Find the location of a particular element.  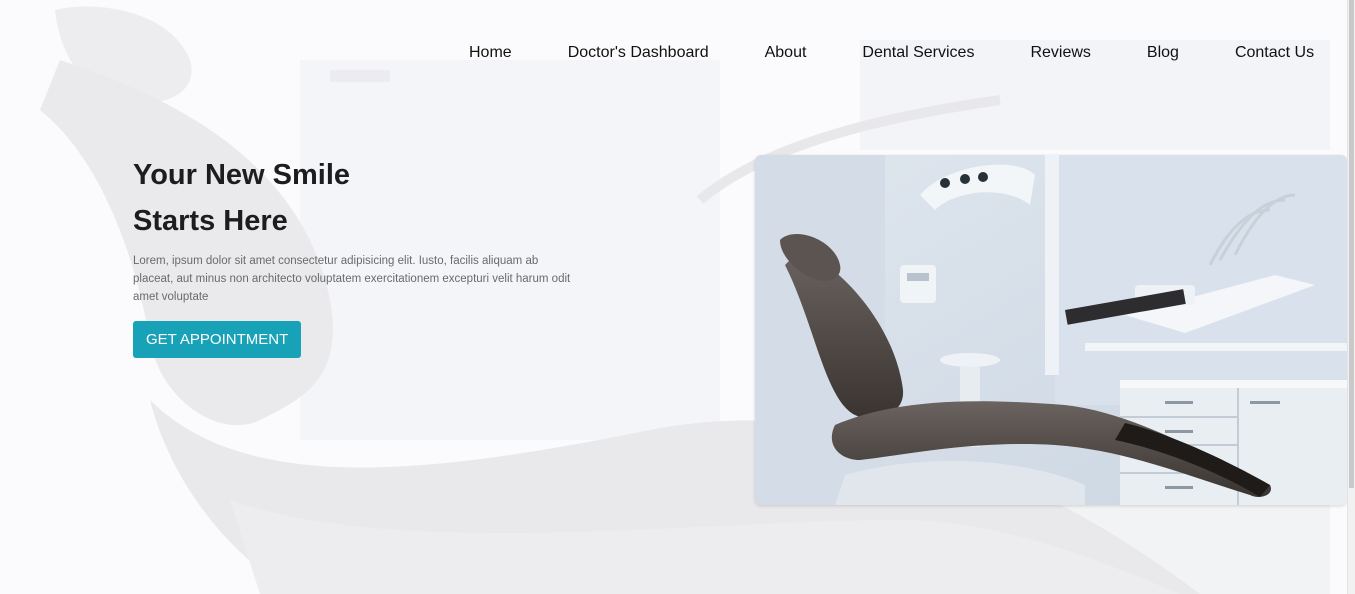

nav-item-reviews: Reviews is located at coordinates (1060, 53).